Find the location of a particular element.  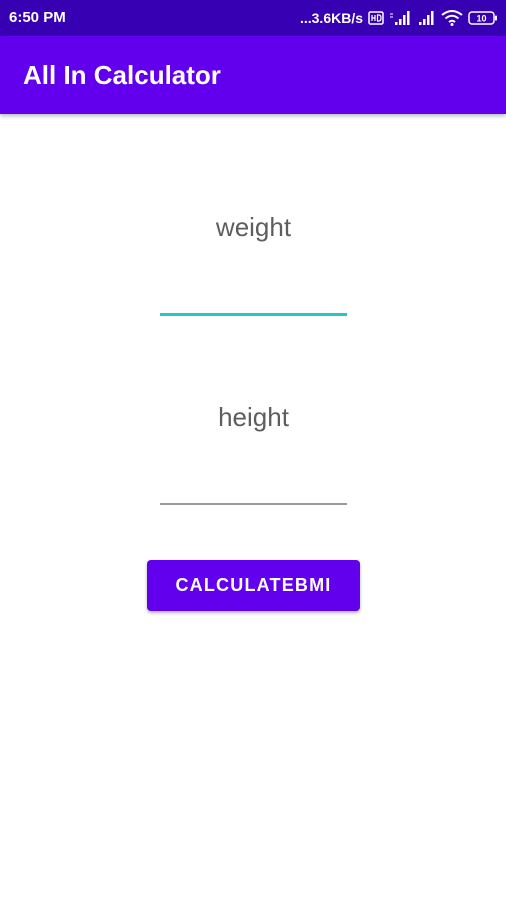

network-speed: ...3.6KB/s is located at coordinates (331, 18).